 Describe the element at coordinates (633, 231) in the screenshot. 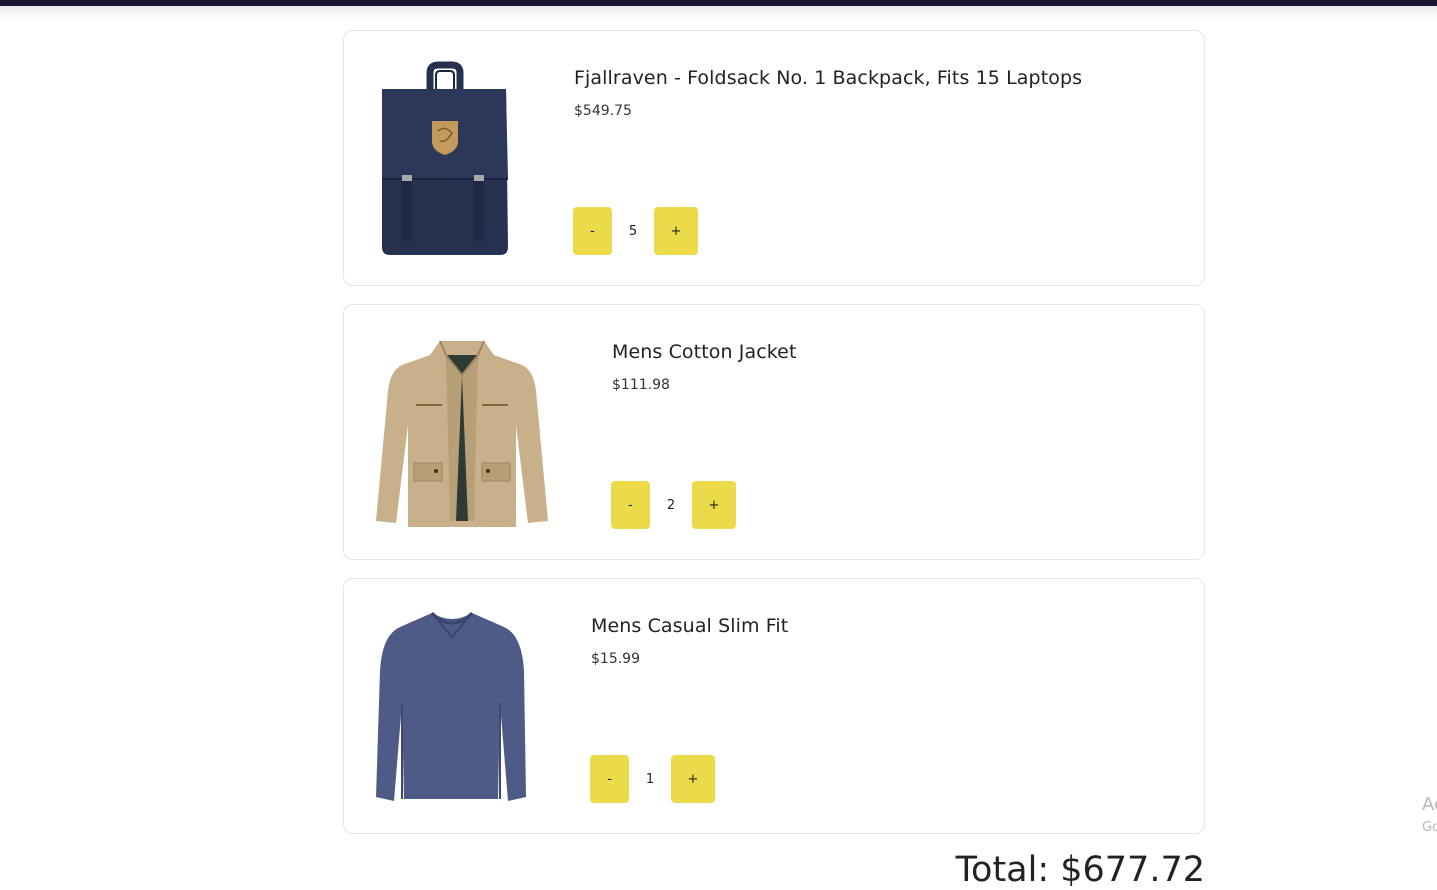

I see `quantity-value: 5` at that location.